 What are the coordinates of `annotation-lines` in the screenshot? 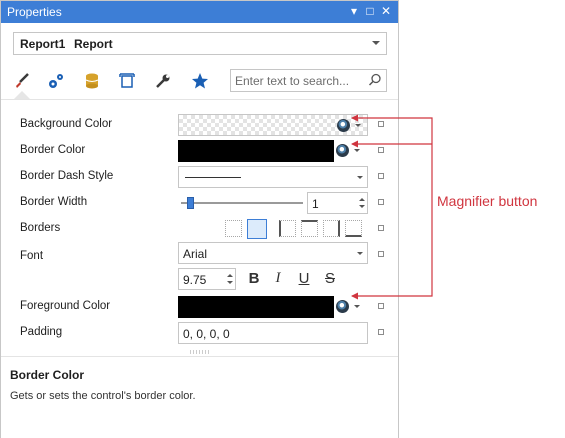 It's located at (392, 207).